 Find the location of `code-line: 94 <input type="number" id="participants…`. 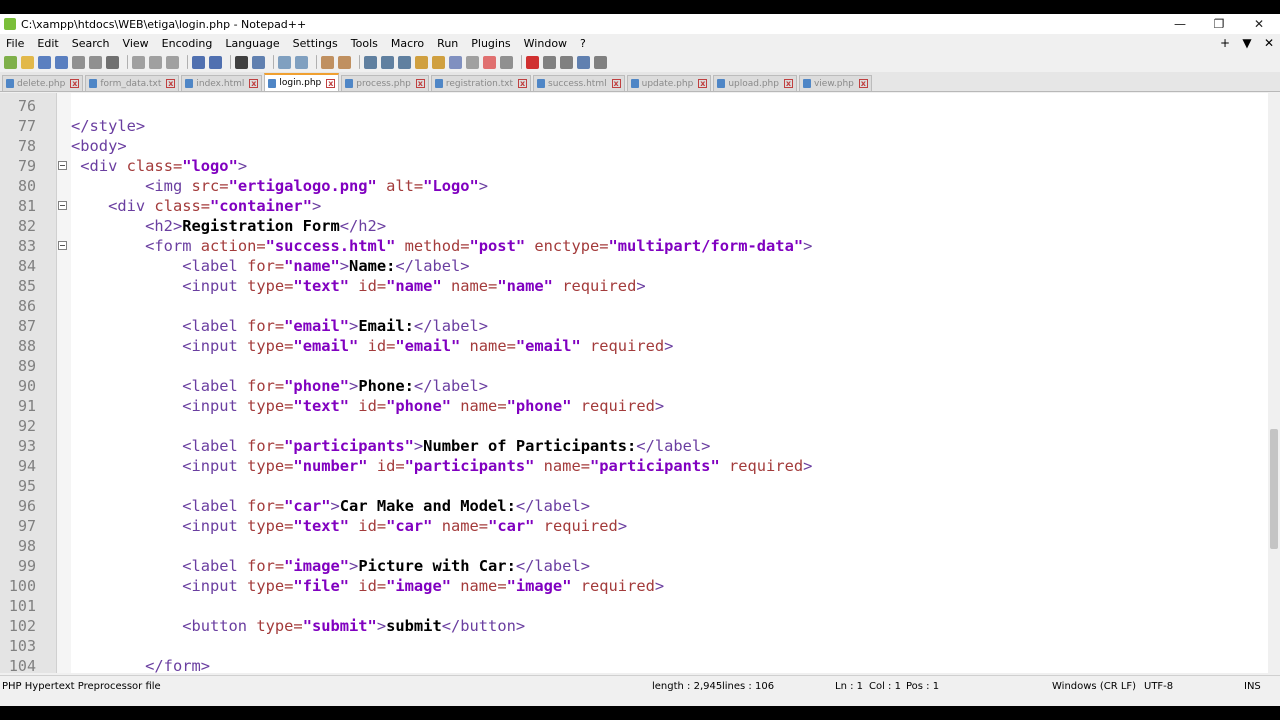

code-line: 94 <input type="number" id="participants… is located at coordinates (634, 466).